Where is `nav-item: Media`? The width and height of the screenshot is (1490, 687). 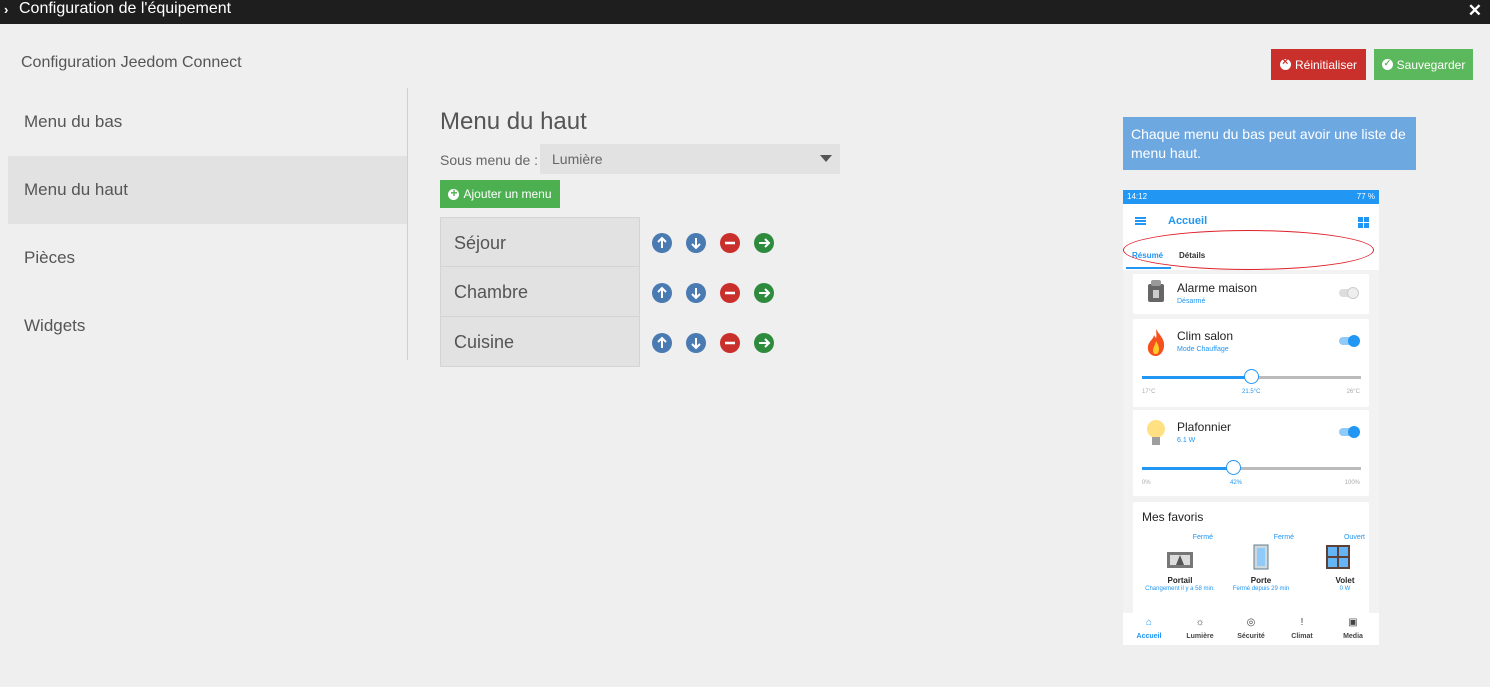 nav-item: Media is located at coordinates (1353, 636).